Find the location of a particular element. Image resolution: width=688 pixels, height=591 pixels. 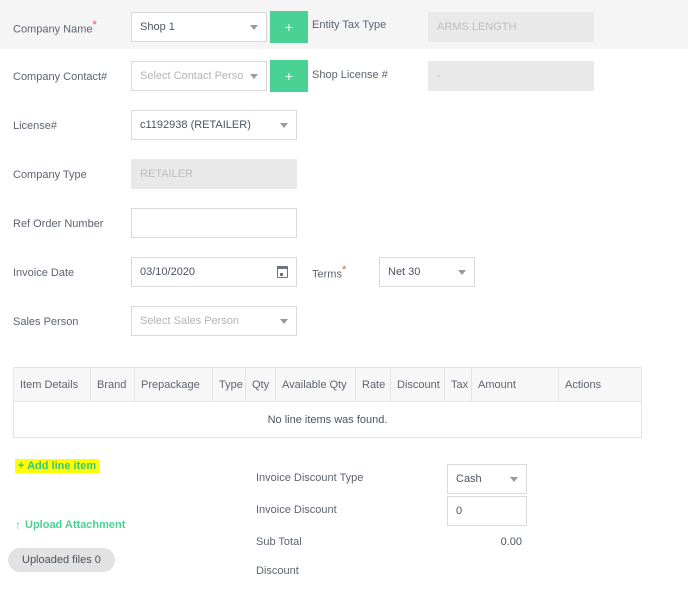

company-type-label: Company Type is located at coordinates (50, 175).